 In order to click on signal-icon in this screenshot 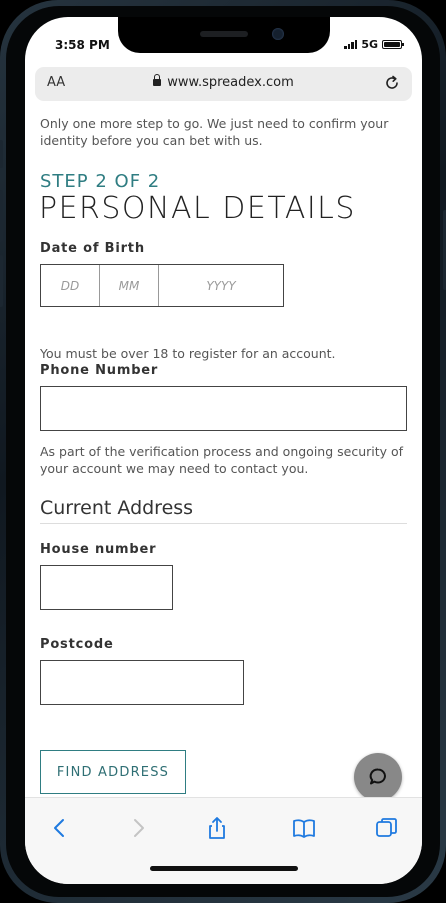, I will do `click(351, 44)`.